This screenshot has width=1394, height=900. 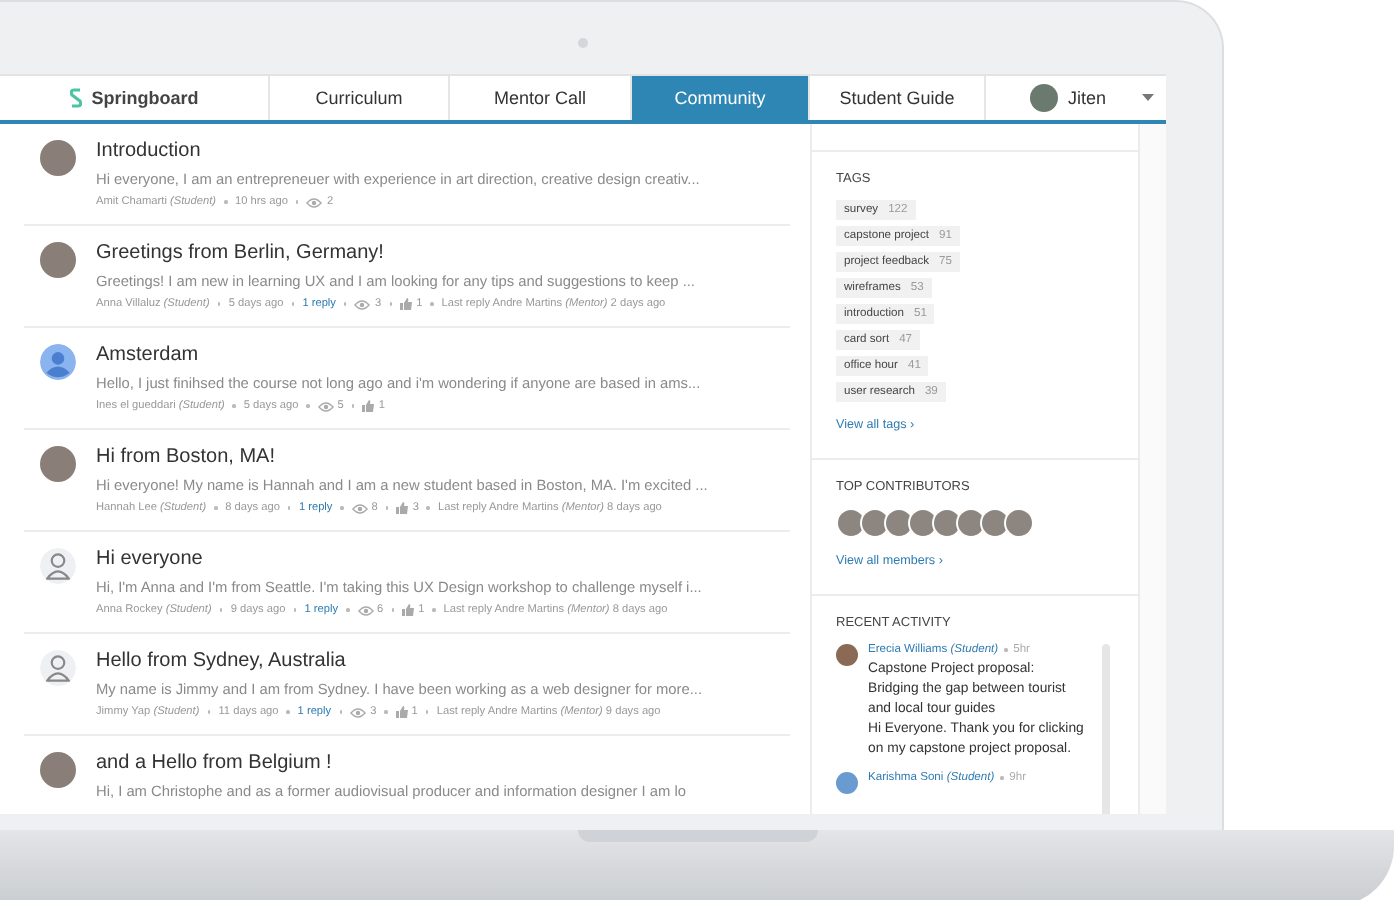 What do you see at coordinates (399, 559) in the screenshot?
I see `post-title: Hi everyone` at bounding box center [399, 559].